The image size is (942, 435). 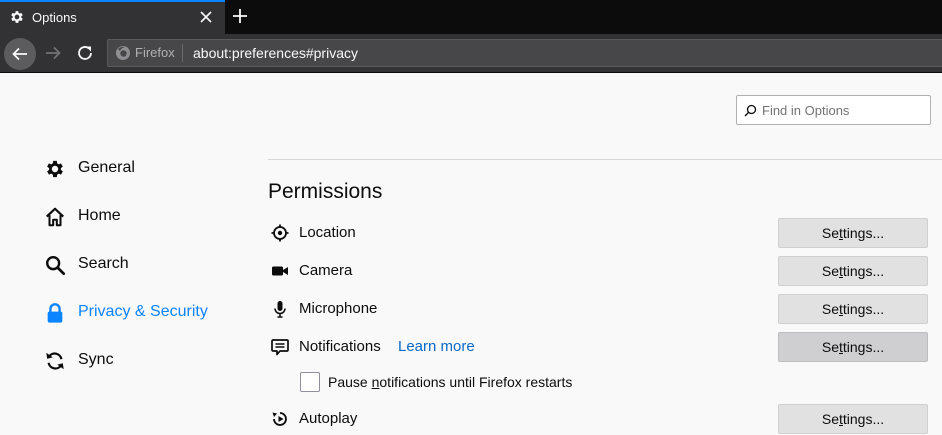 What do you see at coordinates (55, 361) in the screenshot?
I see `sync-icon` at bounding box center [55, 361].